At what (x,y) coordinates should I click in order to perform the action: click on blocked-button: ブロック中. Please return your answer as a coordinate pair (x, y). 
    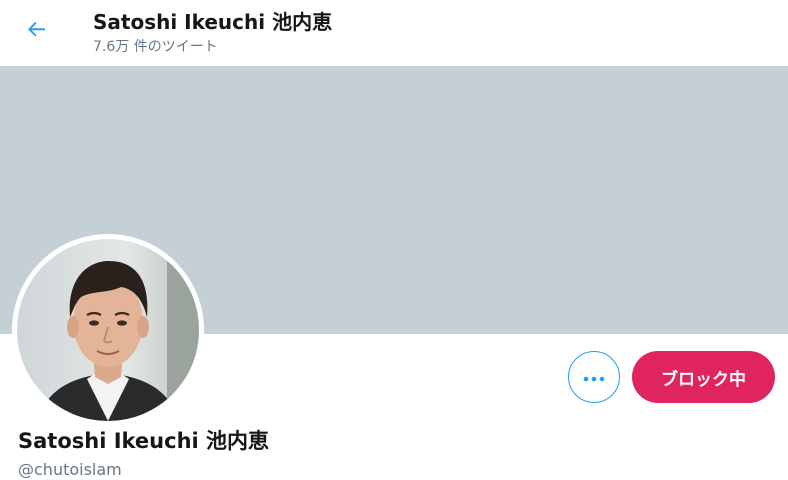
    Looking at the image, I should click on (703, 377).